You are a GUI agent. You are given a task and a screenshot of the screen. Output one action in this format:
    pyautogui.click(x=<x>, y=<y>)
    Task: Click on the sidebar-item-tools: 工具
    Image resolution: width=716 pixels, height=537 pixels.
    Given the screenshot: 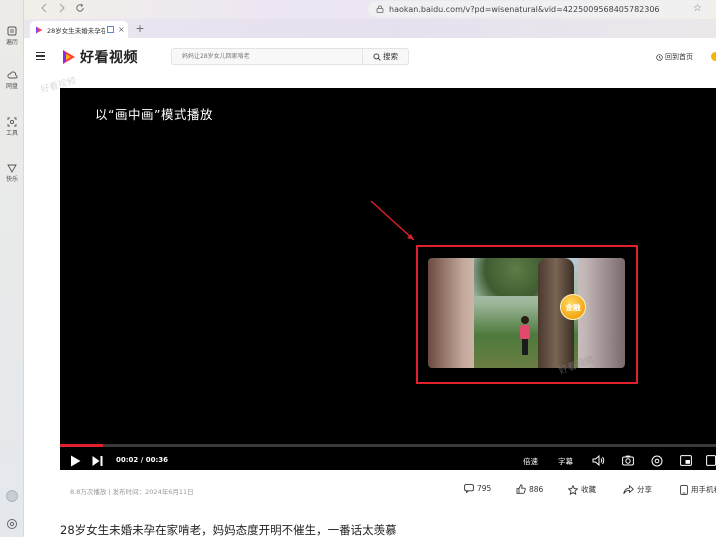 What is the action you would take?
    pyautogui.click(x=12, y=127)
    